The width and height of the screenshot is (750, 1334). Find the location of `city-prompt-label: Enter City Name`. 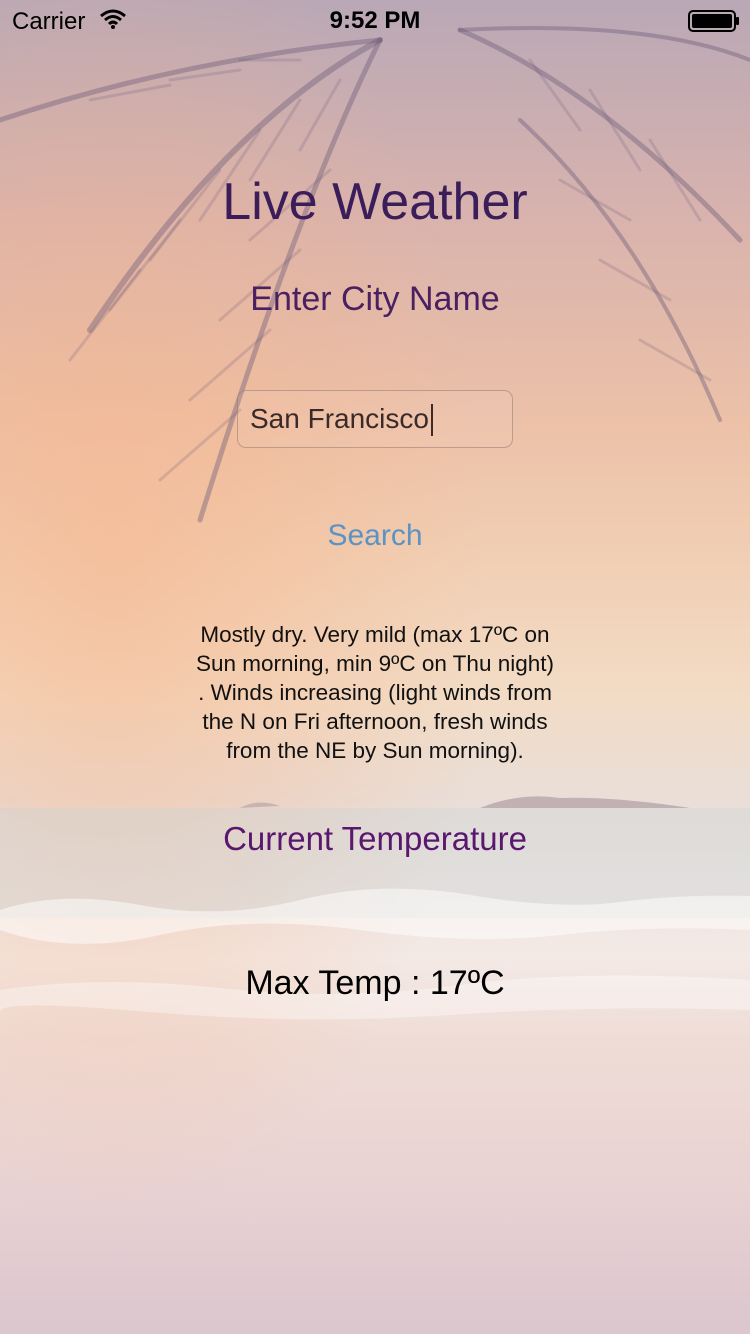

city-prompt-label: Enter City Name is located at coordinates (375, 299).